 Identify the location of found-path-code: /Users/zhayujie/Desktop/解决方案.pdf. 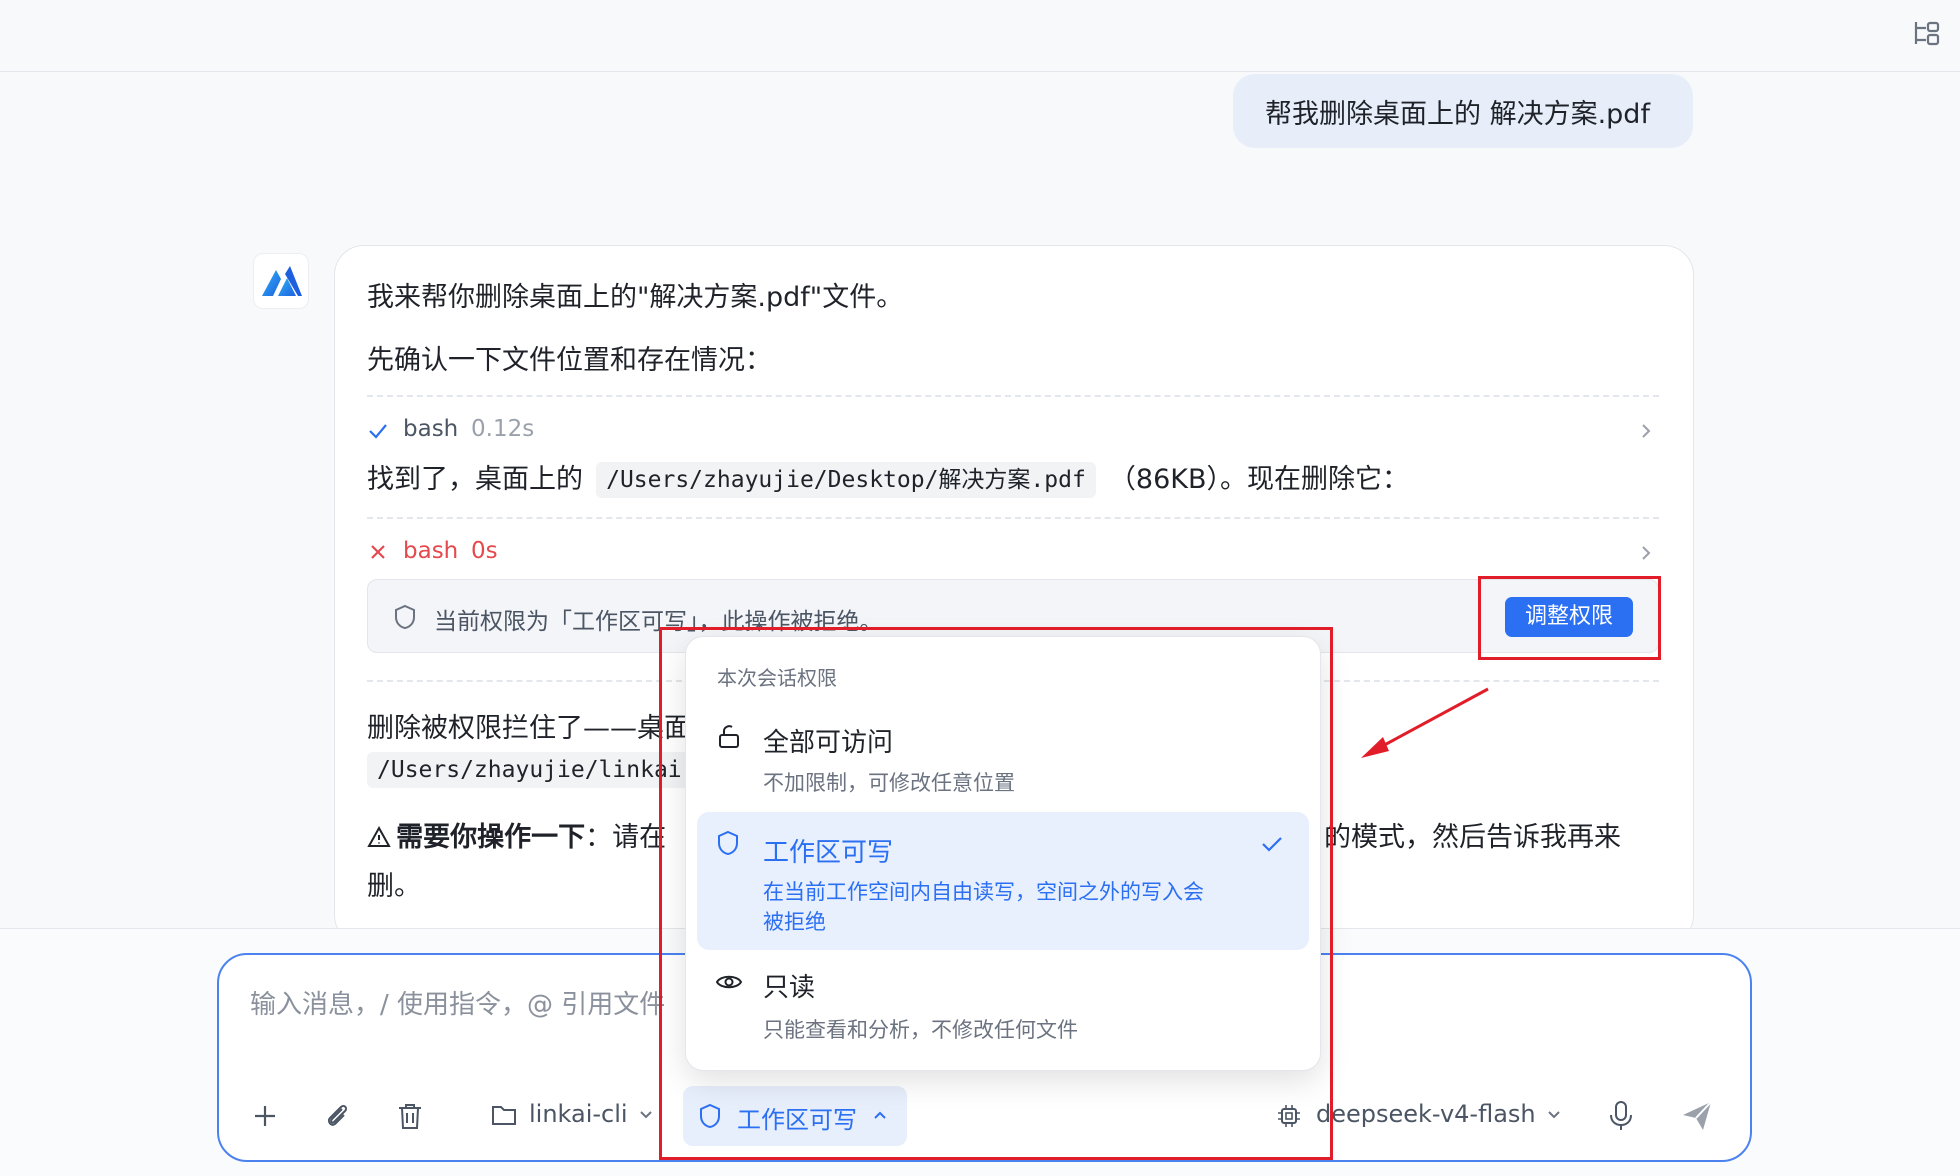
(846, 479).